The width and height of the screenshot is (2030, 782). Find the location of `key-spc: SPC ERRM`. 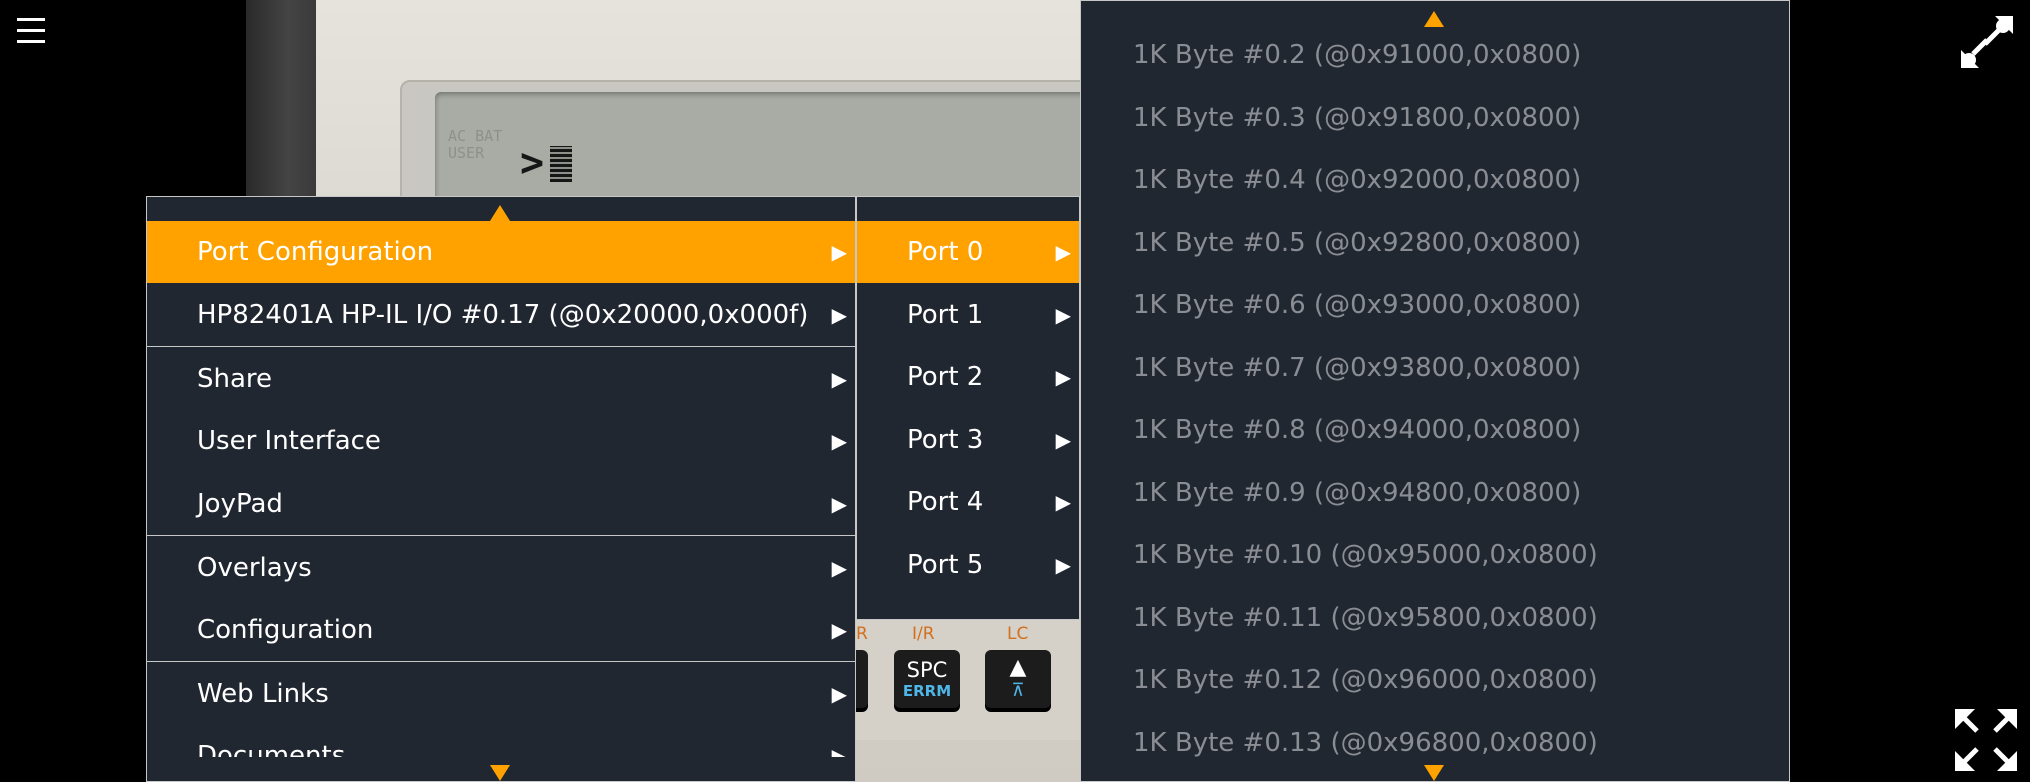

key-spc: SPC ERRM is located at coordinates (927, 679).